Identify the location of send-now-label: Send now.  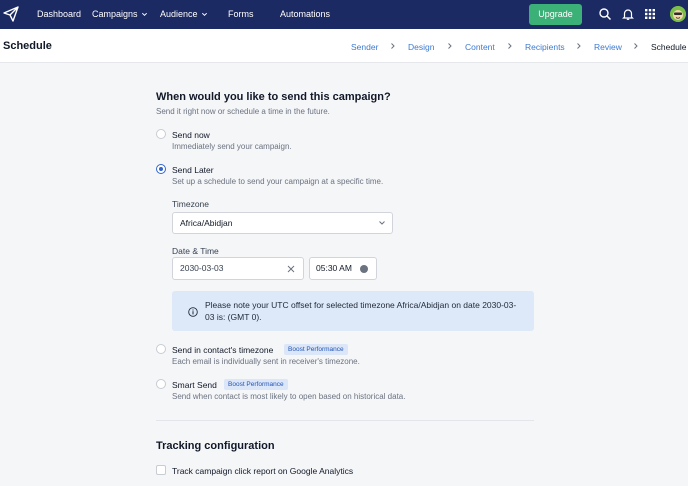
(191, 135).